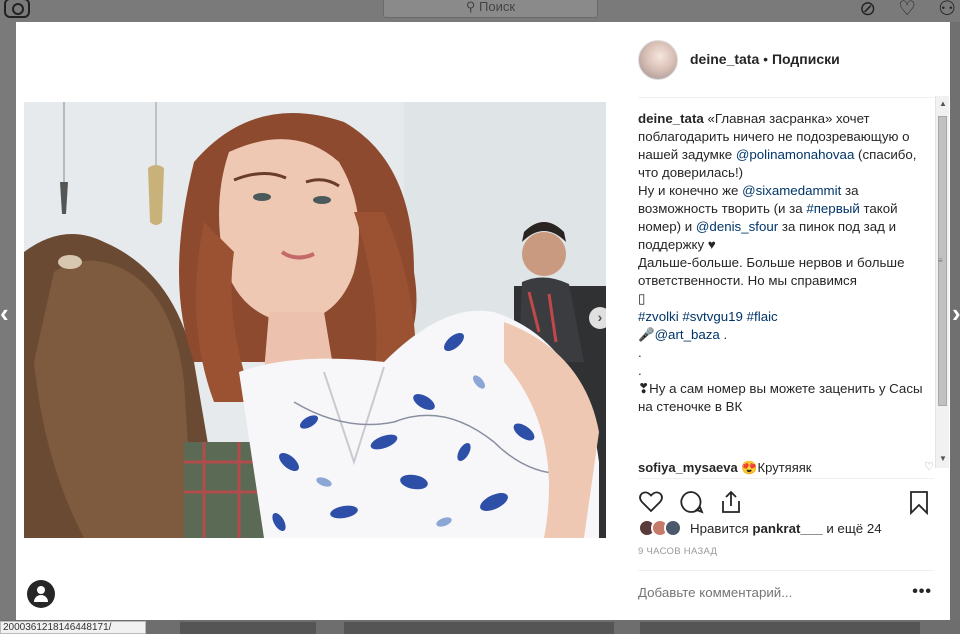 Image resolution: width=960 pixels, height=634 pixels. I want to click on liker-avatar, so click(673, 528).